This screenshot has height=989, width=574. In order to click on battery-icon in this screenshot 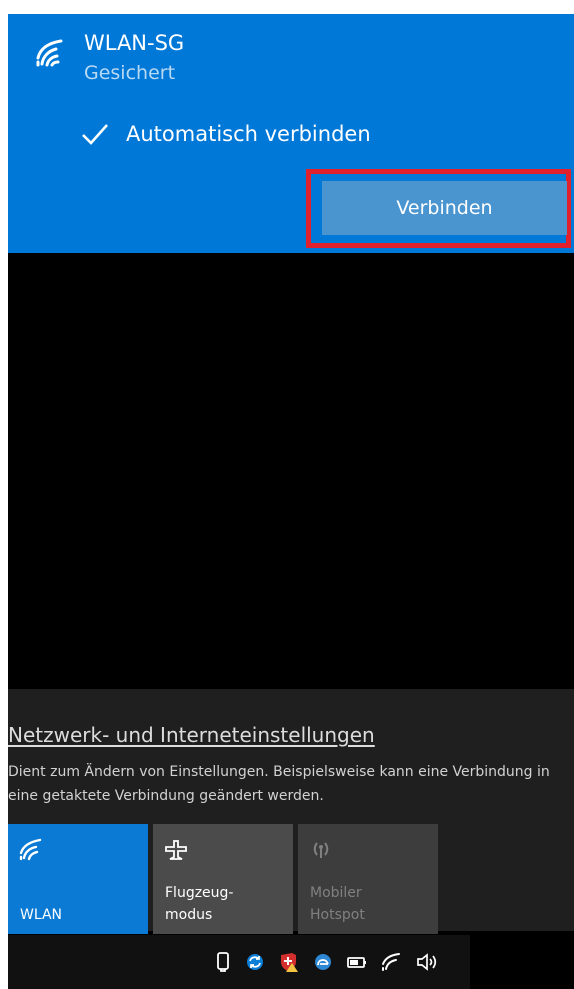, I will do `click(357, 962)`.